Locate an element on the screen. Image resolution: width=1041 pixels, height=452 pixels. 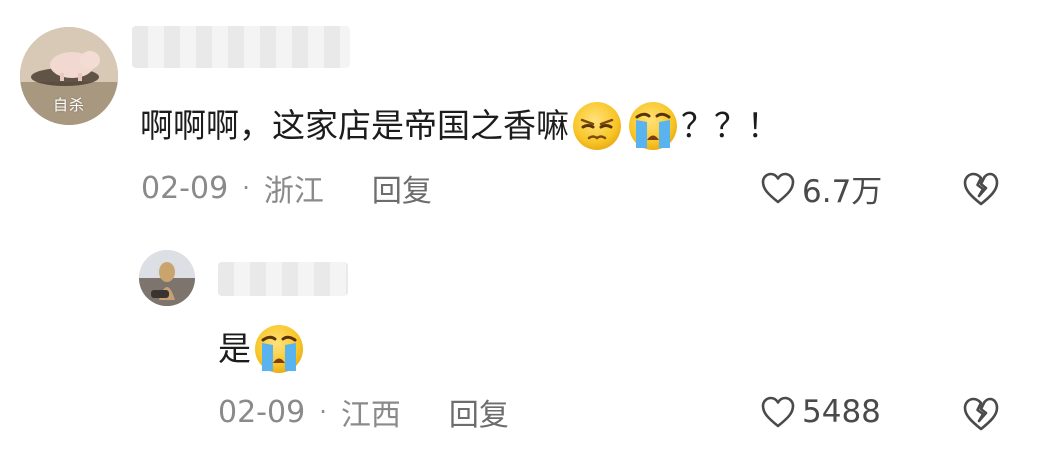
reply-meta: 02-09 · 江西 回复 is located at coordinates (363, 412).